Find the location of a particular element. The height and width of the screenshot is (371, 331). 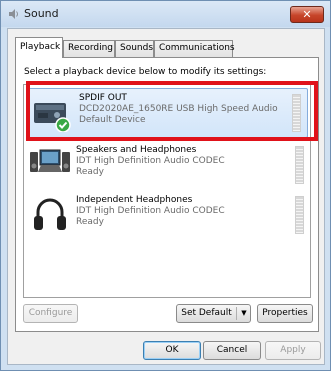

configure-button: Configure is located at coordinates (50, 313).